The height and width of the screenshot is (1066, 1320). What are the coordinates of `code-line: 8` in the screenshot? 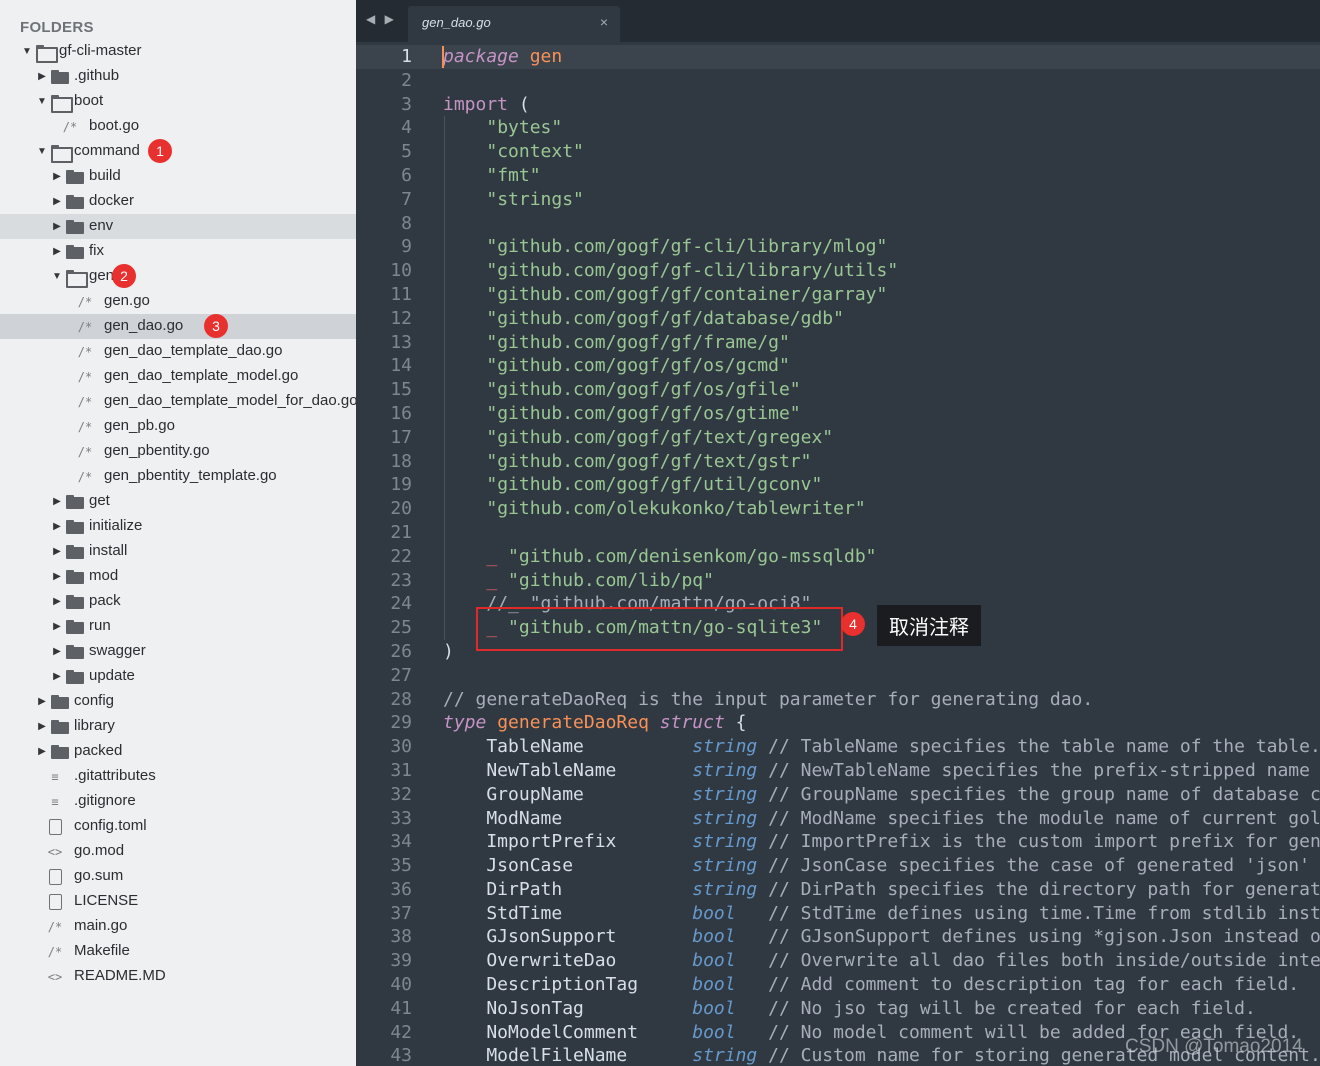 It's located at (838, 224).